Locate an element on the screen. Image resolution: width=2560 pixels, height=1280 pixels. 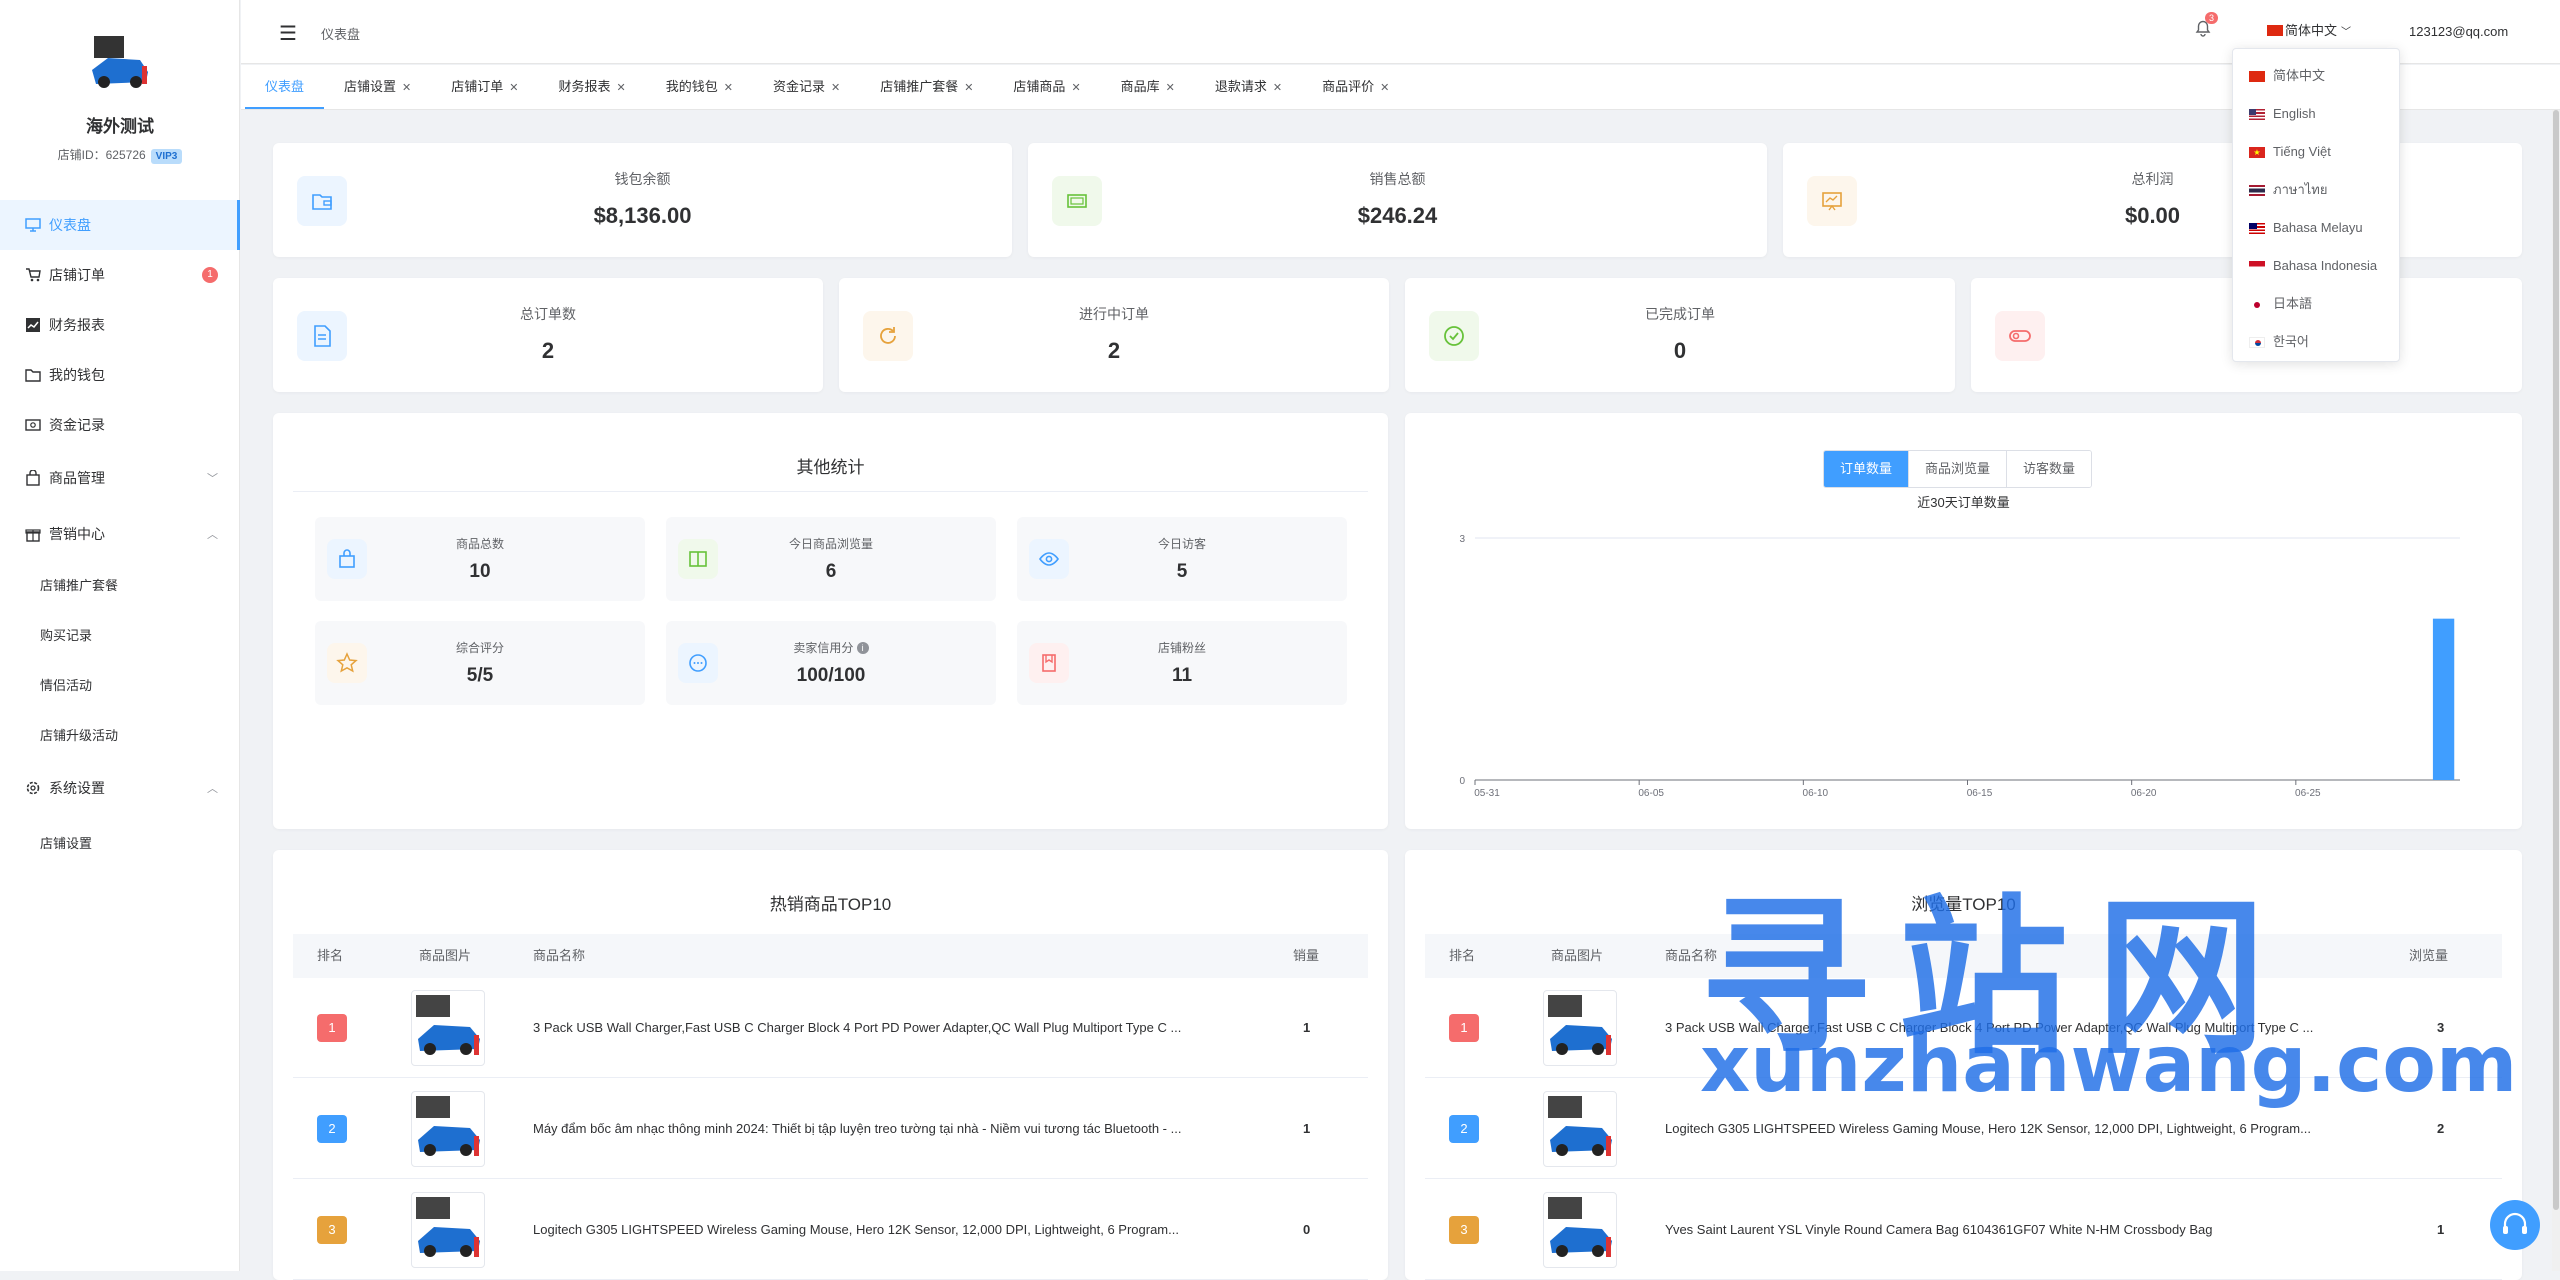
lang-option-ms: Bahasa Melayu is located at coordinates (2316, 228).